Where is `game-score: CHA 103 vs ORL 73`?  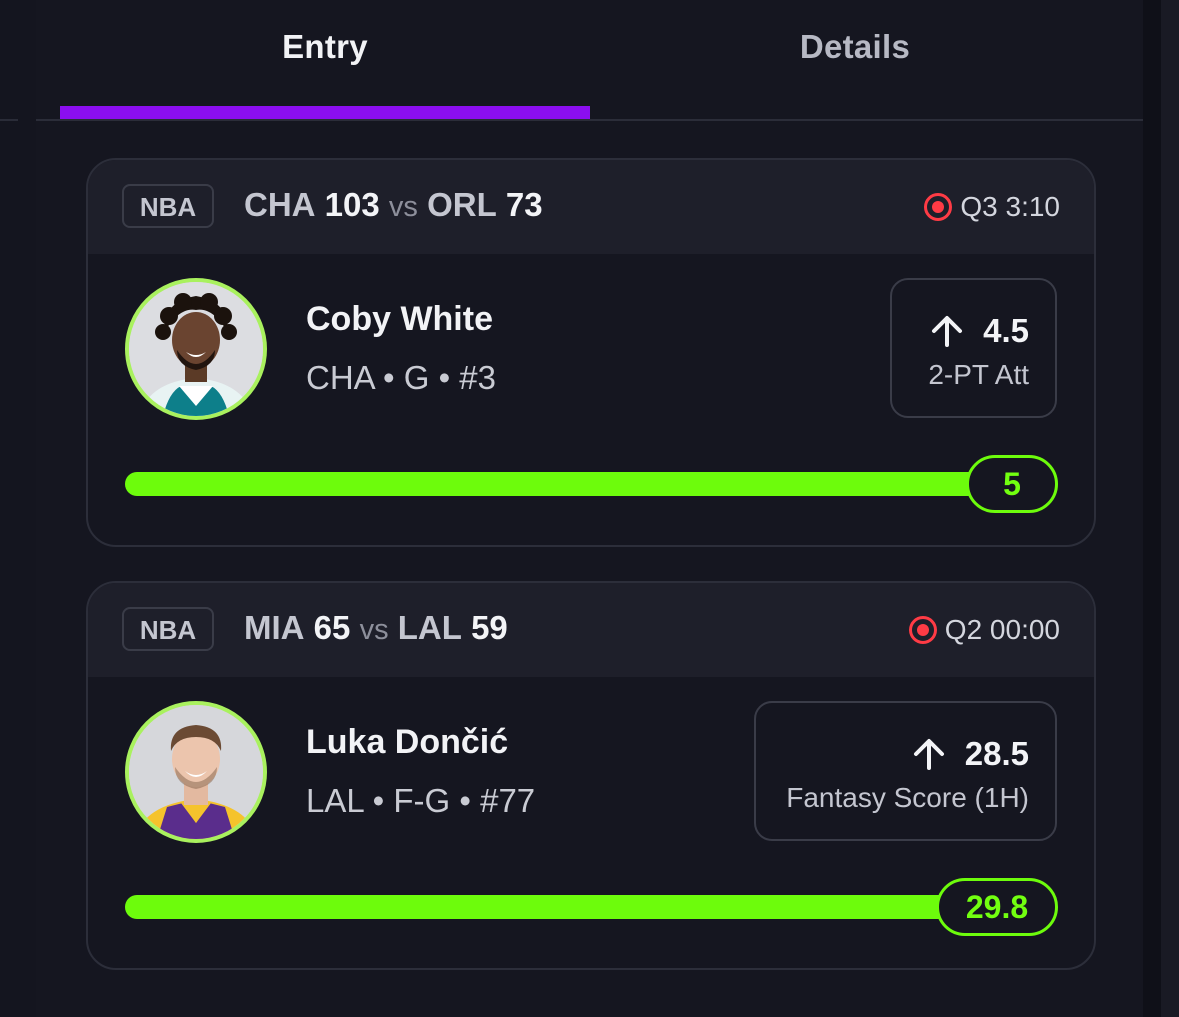
game-score: CHA 103 vs ORL 73 is located at coordinates (393, 205).